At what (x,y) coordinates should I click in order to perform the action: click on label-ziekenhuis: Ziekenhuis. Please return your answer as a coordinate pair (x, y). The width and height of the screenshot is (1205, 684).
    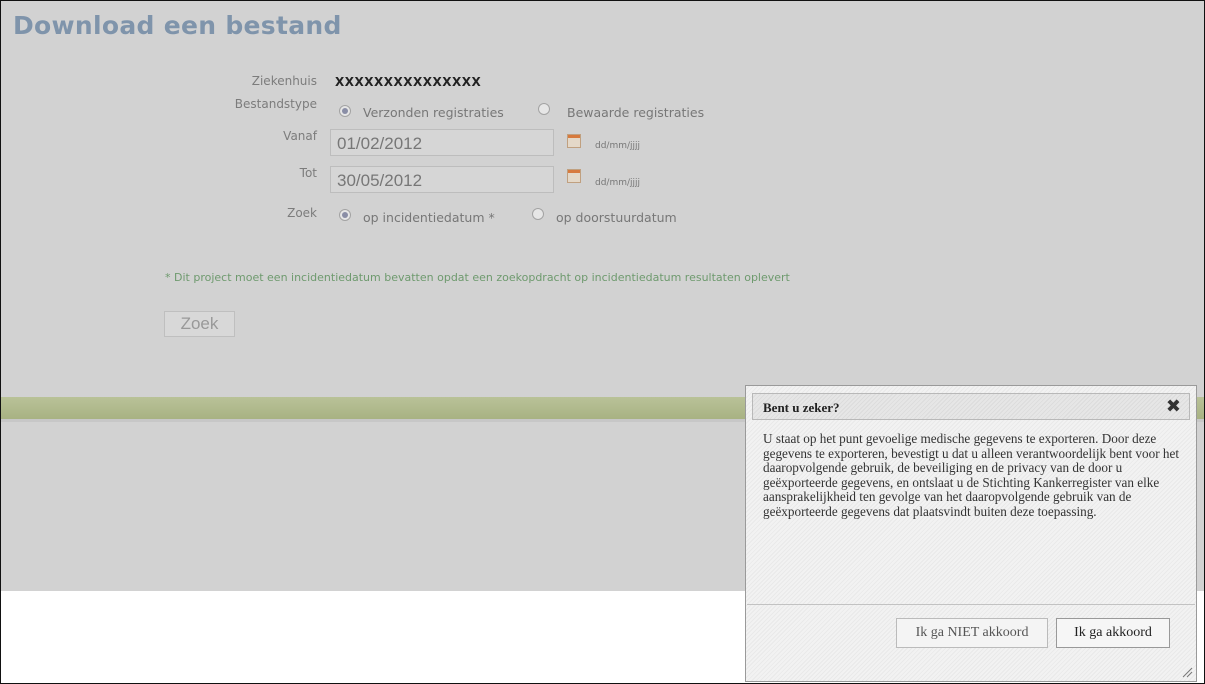
    Looking at the image, I should click on (284, 81).